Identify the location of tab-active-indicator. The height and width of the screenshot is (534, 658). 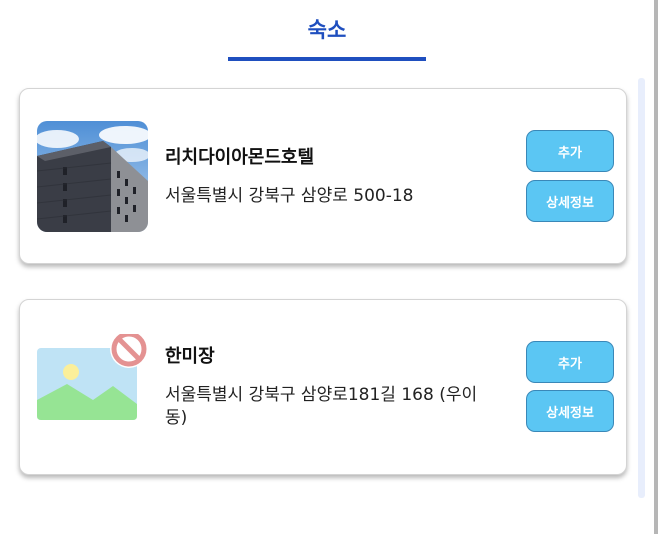
(327, 59).